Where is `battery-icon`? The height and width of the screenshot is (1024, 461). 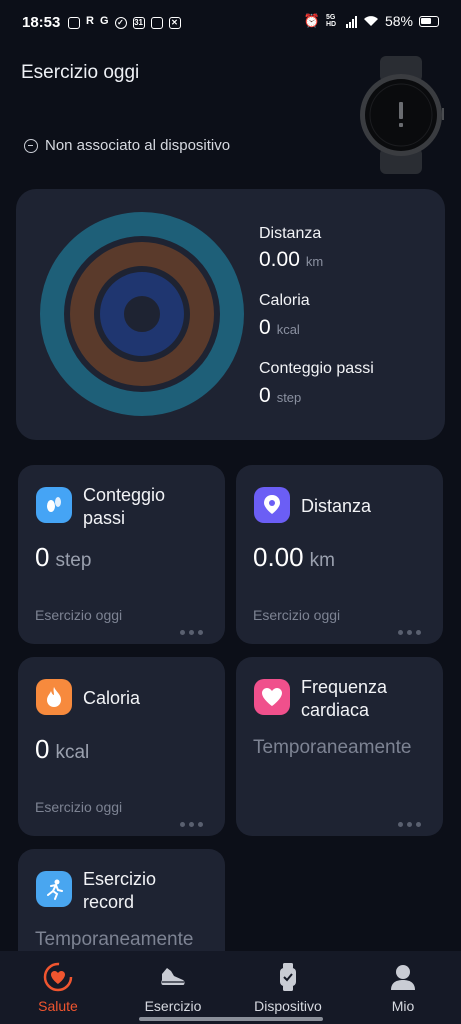 battery-icon is located at coordinates (429, 21).